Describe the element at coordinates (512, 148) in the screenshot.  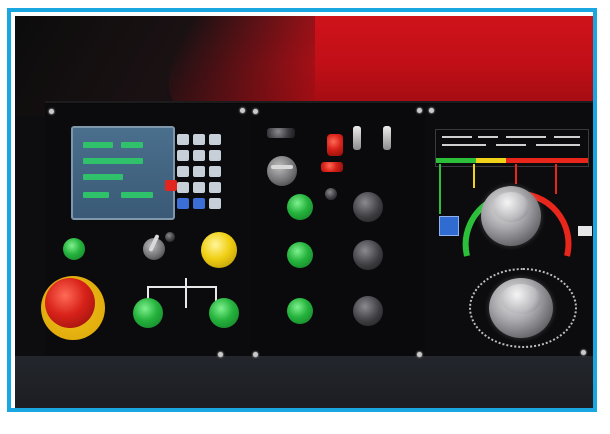
I see `function-label-strip` at that location.